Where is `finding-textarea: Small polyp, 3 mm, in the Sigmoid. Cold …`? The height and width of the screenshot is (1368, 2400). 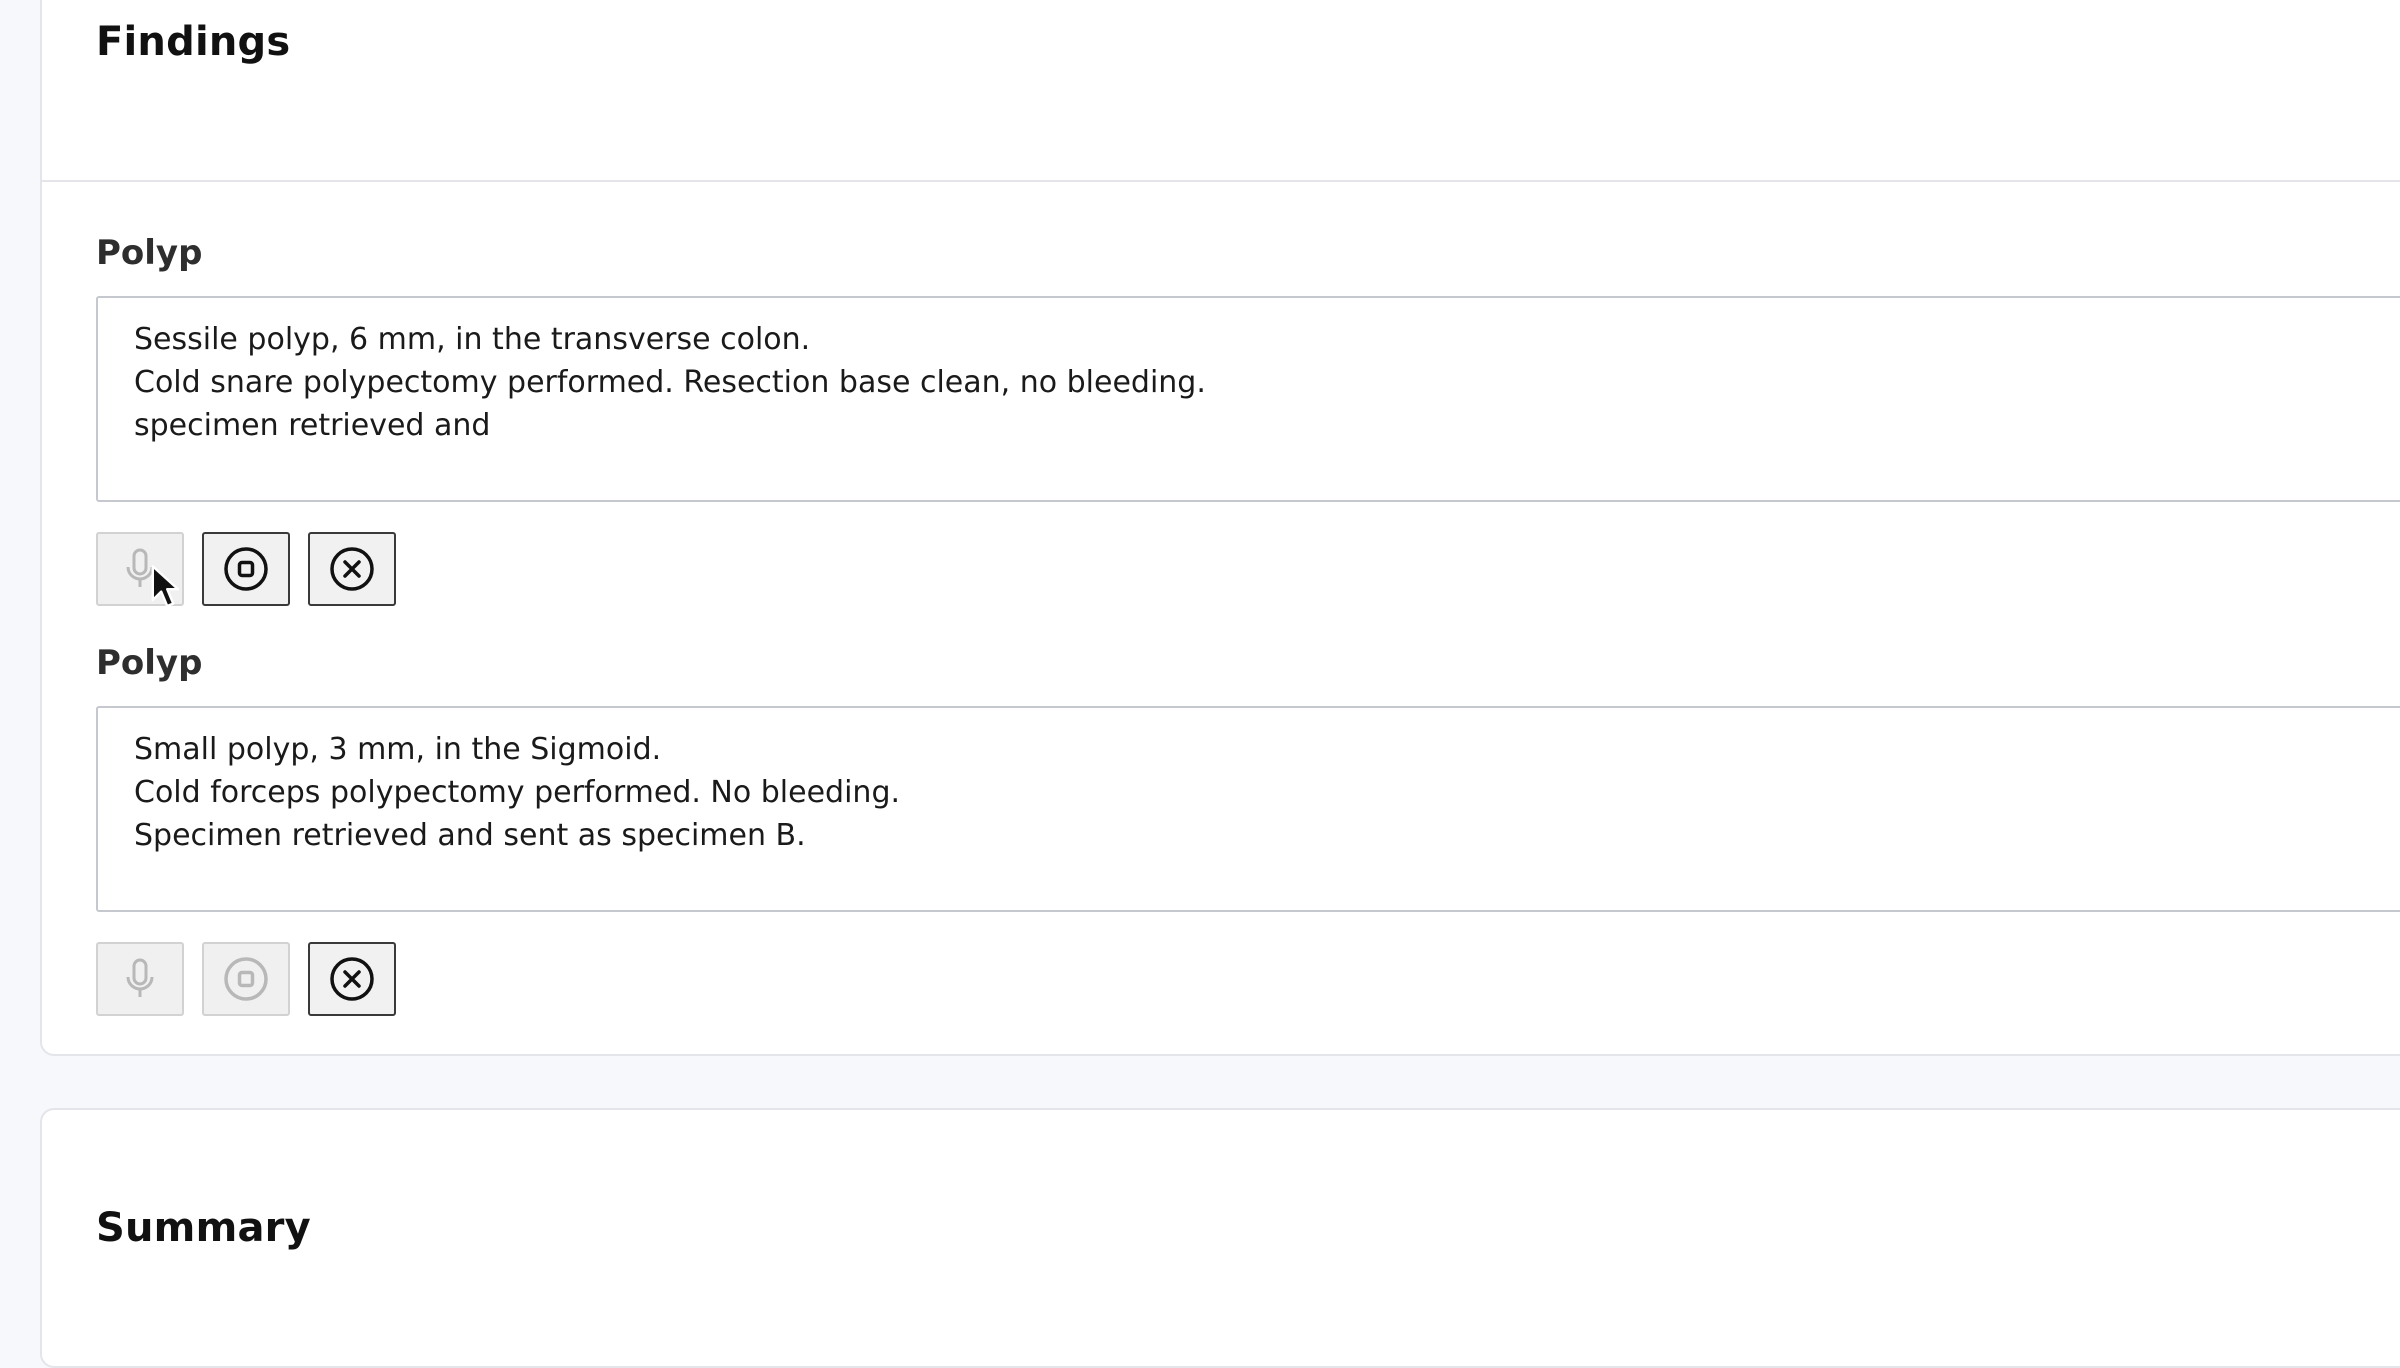
finding-textarea: Small polyp, 3 mm, in the Sigmoid. Cold … is located at coordinates (1248, 809).